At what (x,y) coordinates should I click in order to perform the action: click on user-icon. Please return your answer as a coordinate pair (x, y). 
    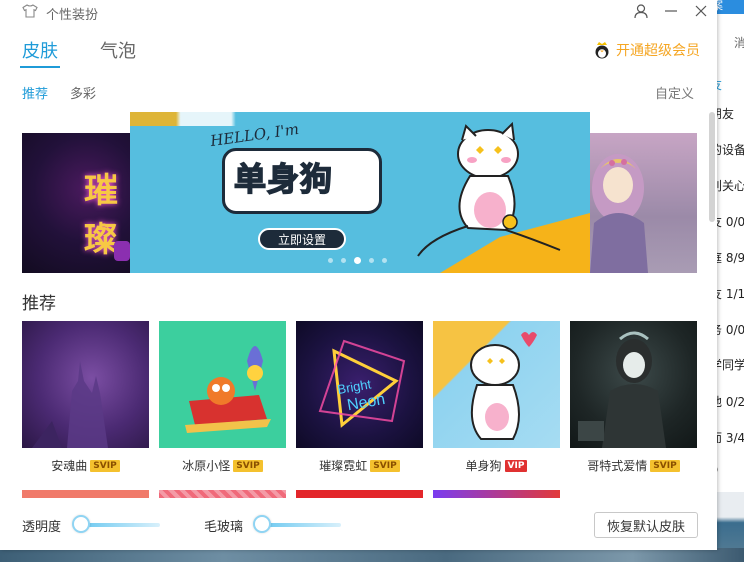
    Looking at the image, I should click on (641, 11).